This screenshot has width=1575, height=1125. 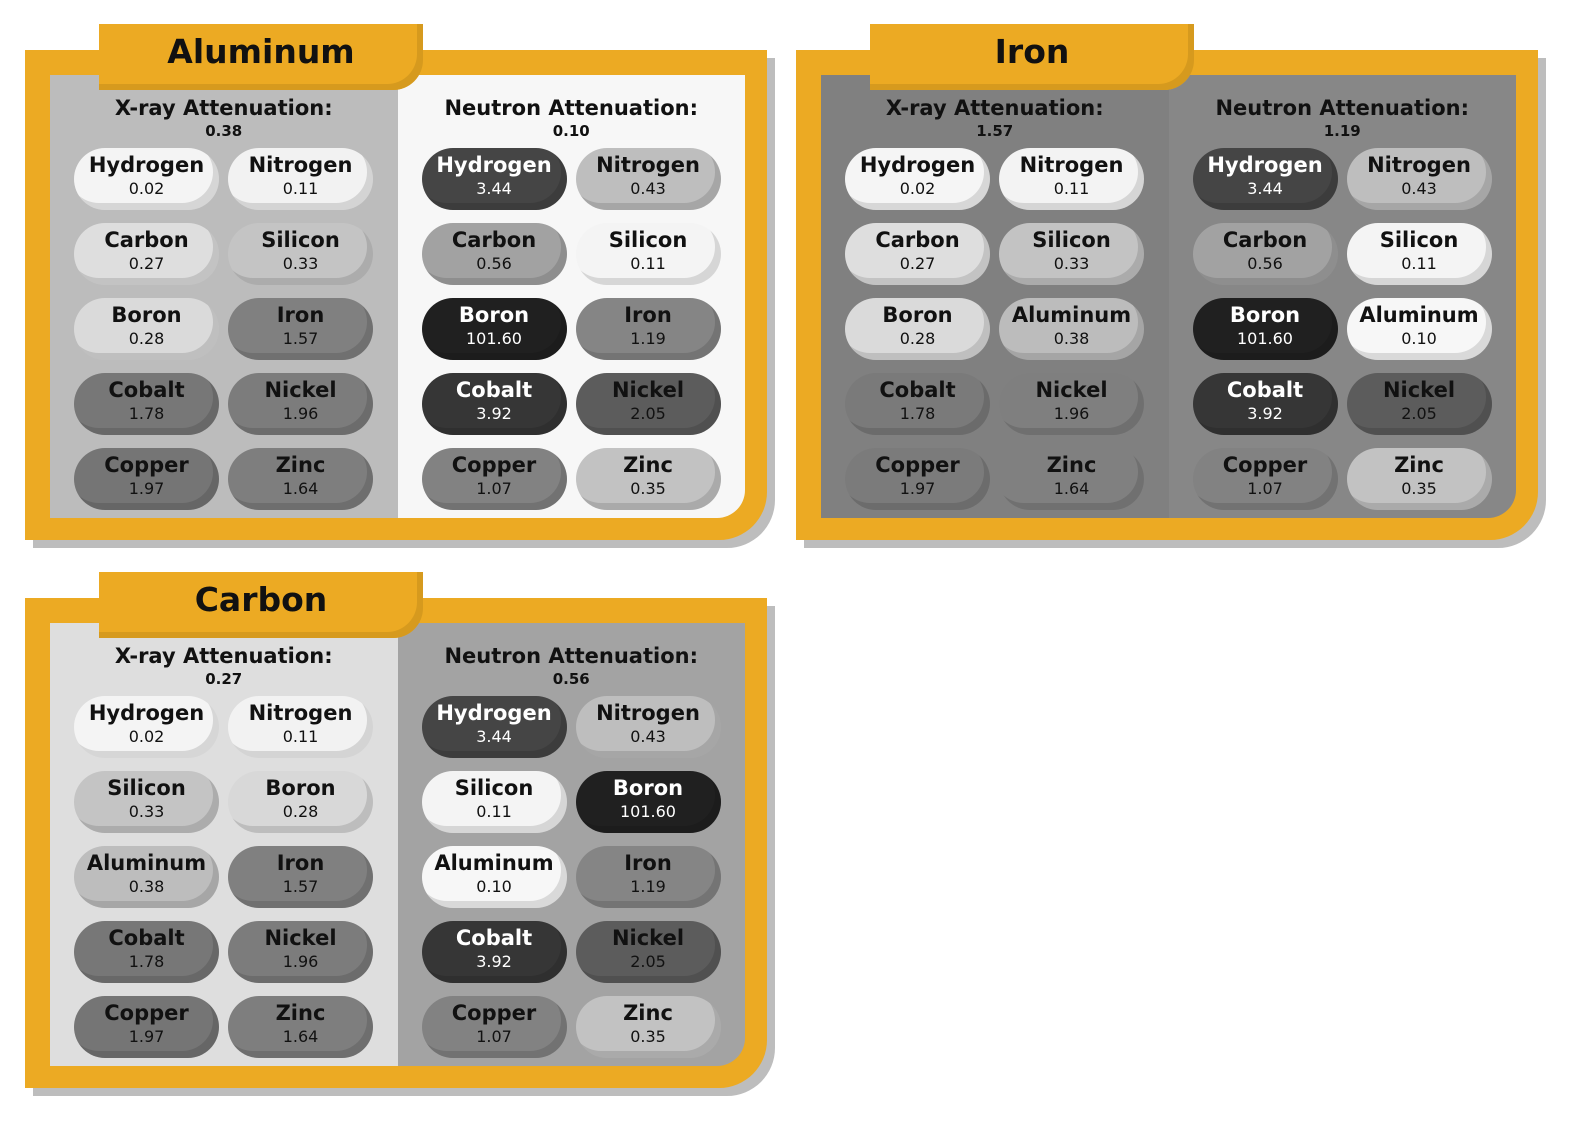 I want to click on element-value: 1.78, so click(x=917, y=413).